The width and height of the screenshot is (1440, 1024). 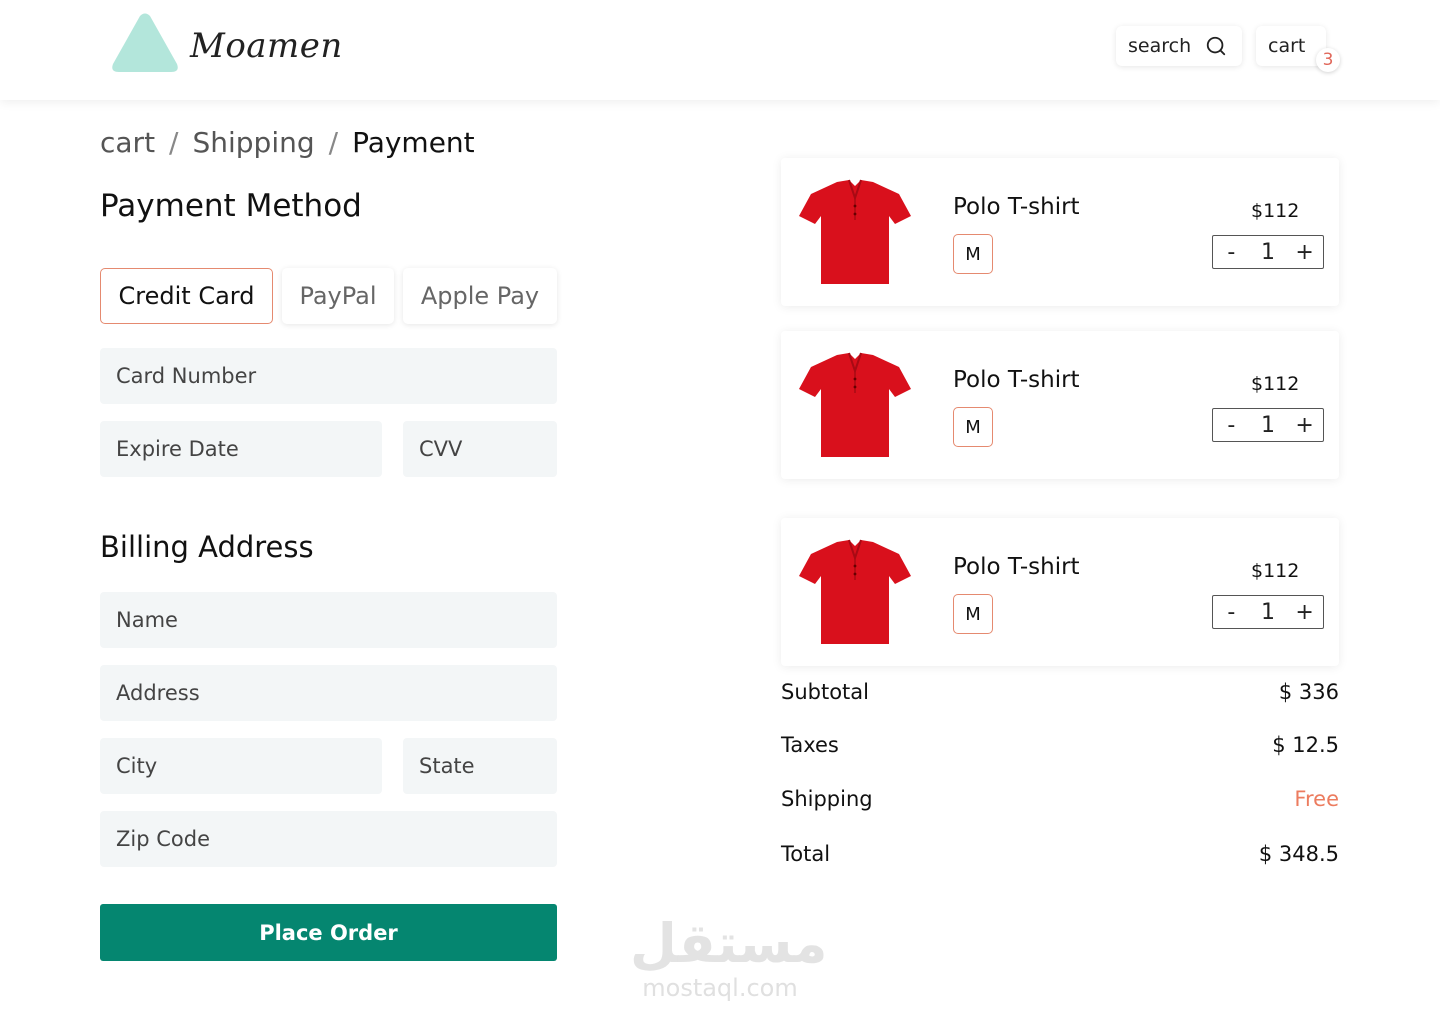 I want to click on billing-address-title: Billing Address, so click(x=207, y=547).